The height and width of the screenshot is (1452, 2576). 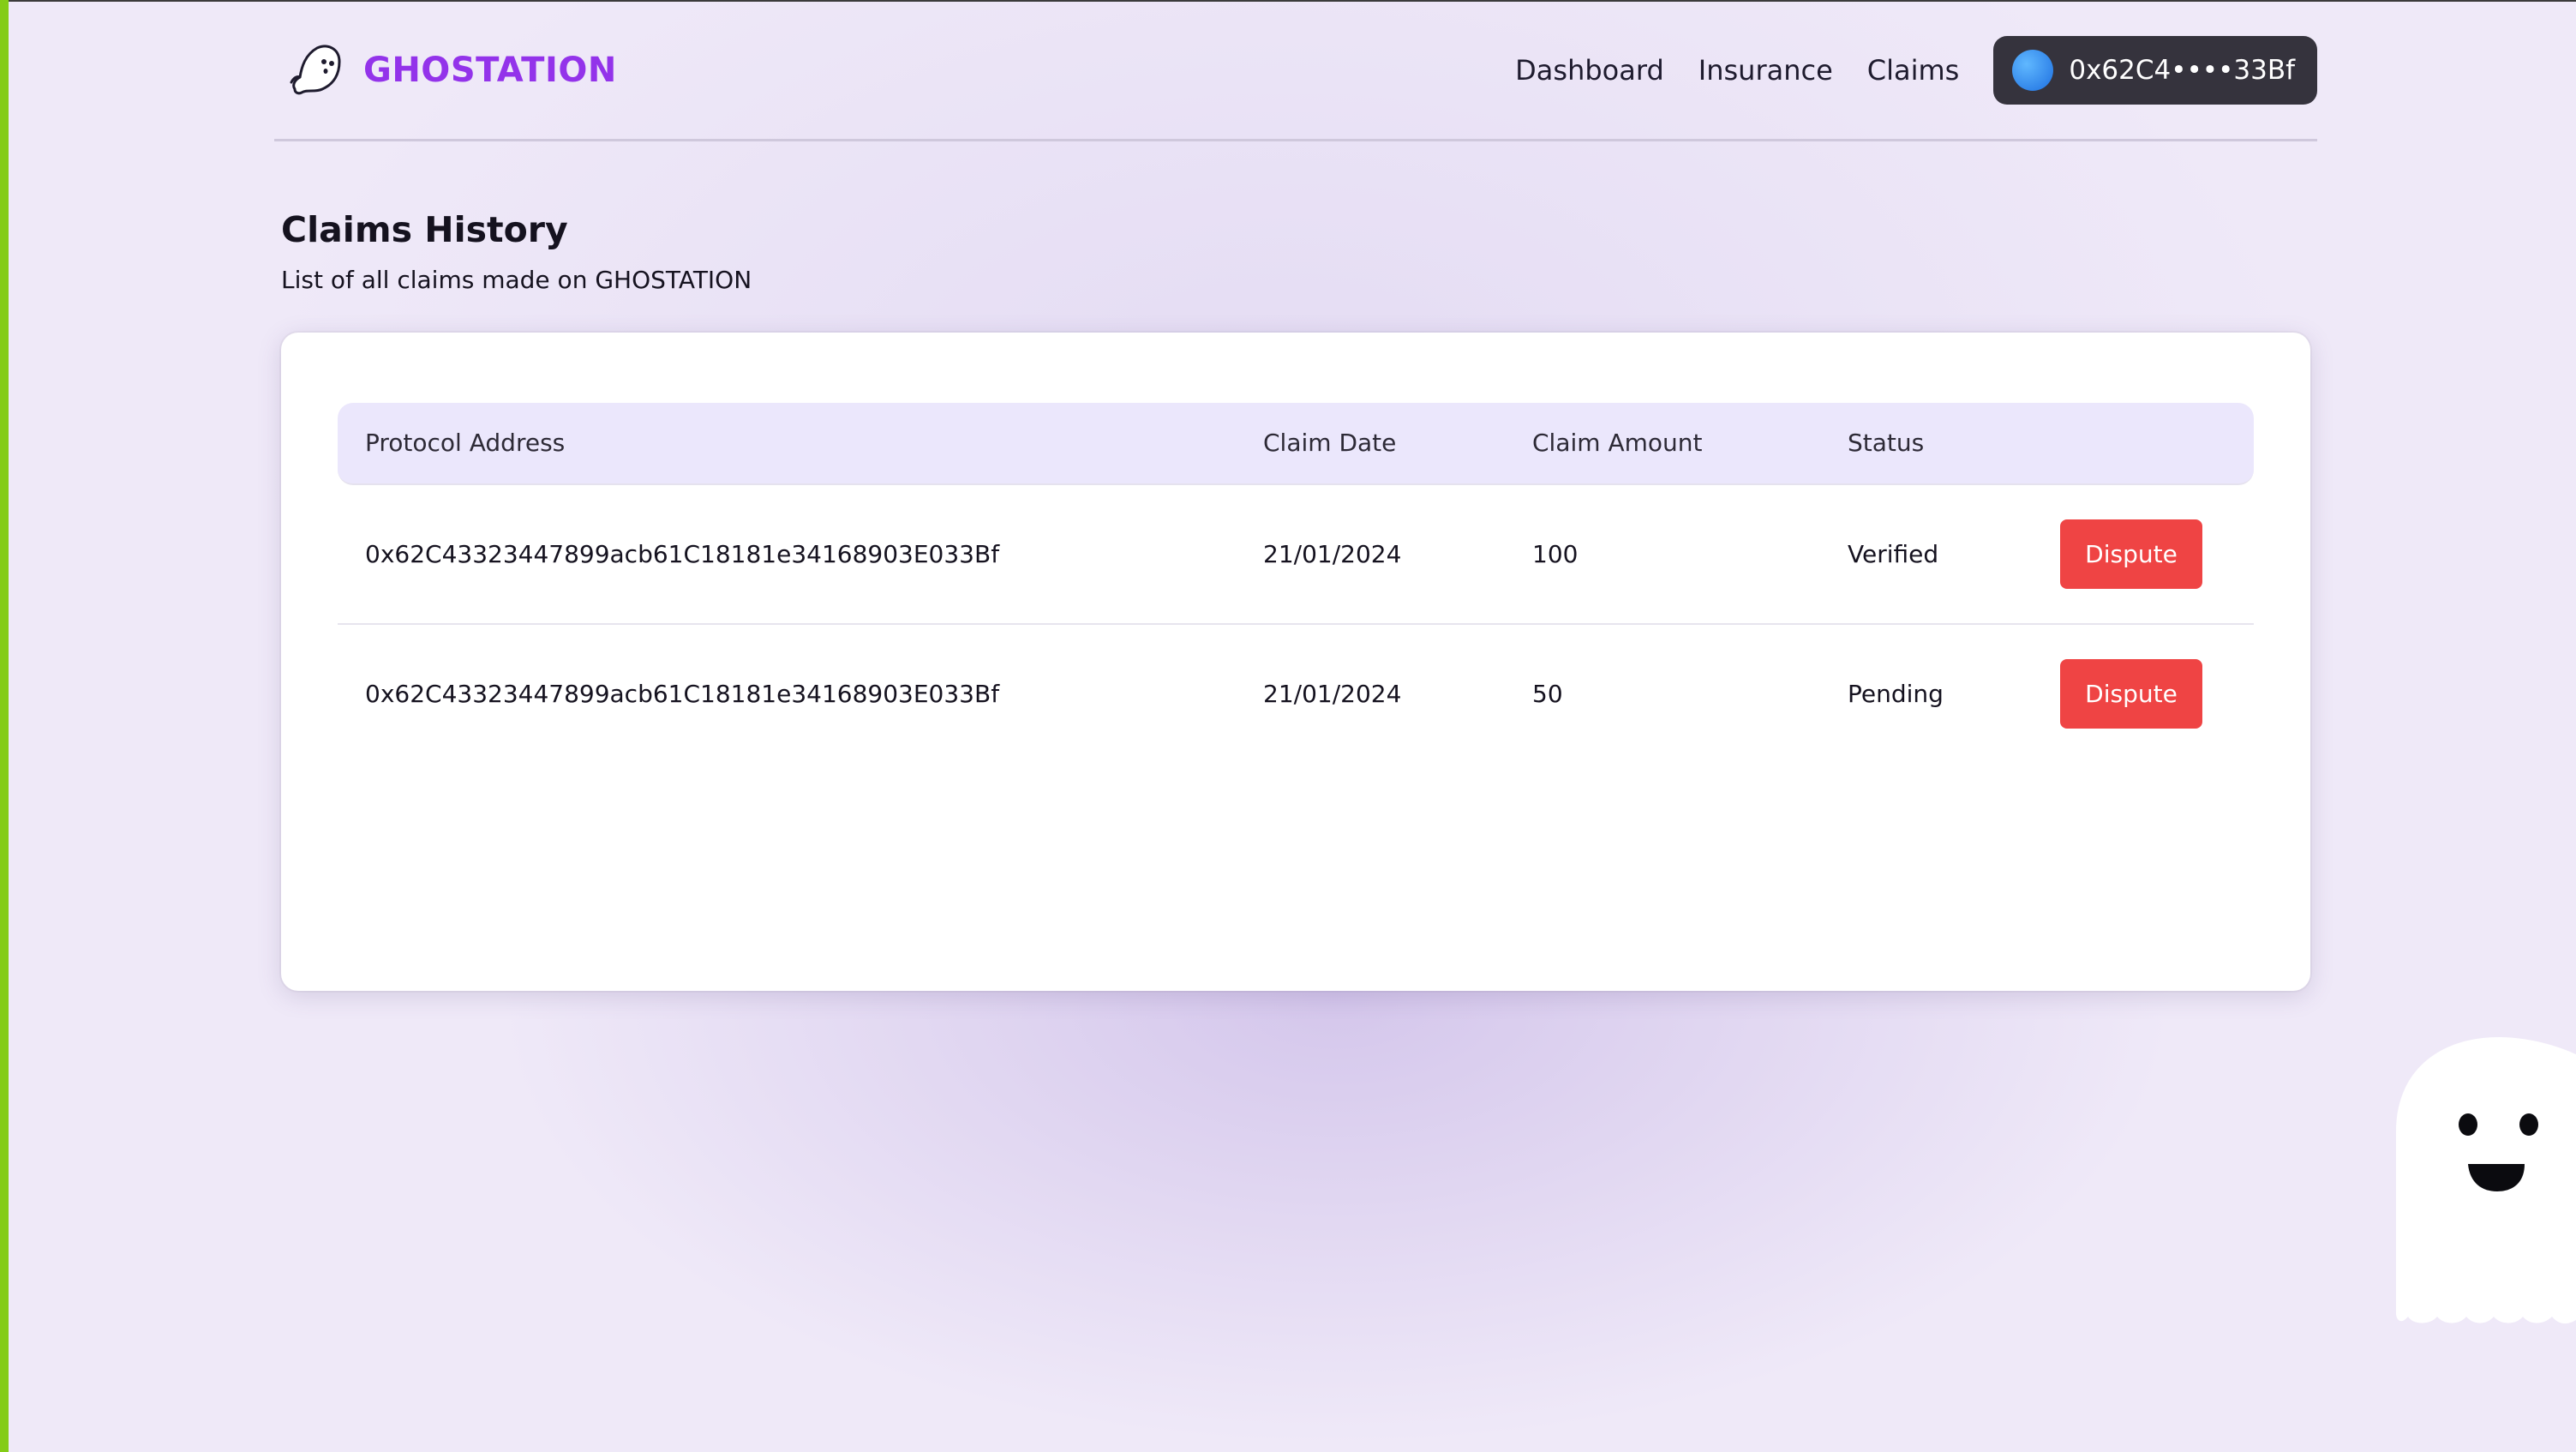 What do you see at coordinates (2182, 70) in the screenshot?
I see `wallet-address: 0x62C4••••33Bf` at bounding box center [2182, 70].